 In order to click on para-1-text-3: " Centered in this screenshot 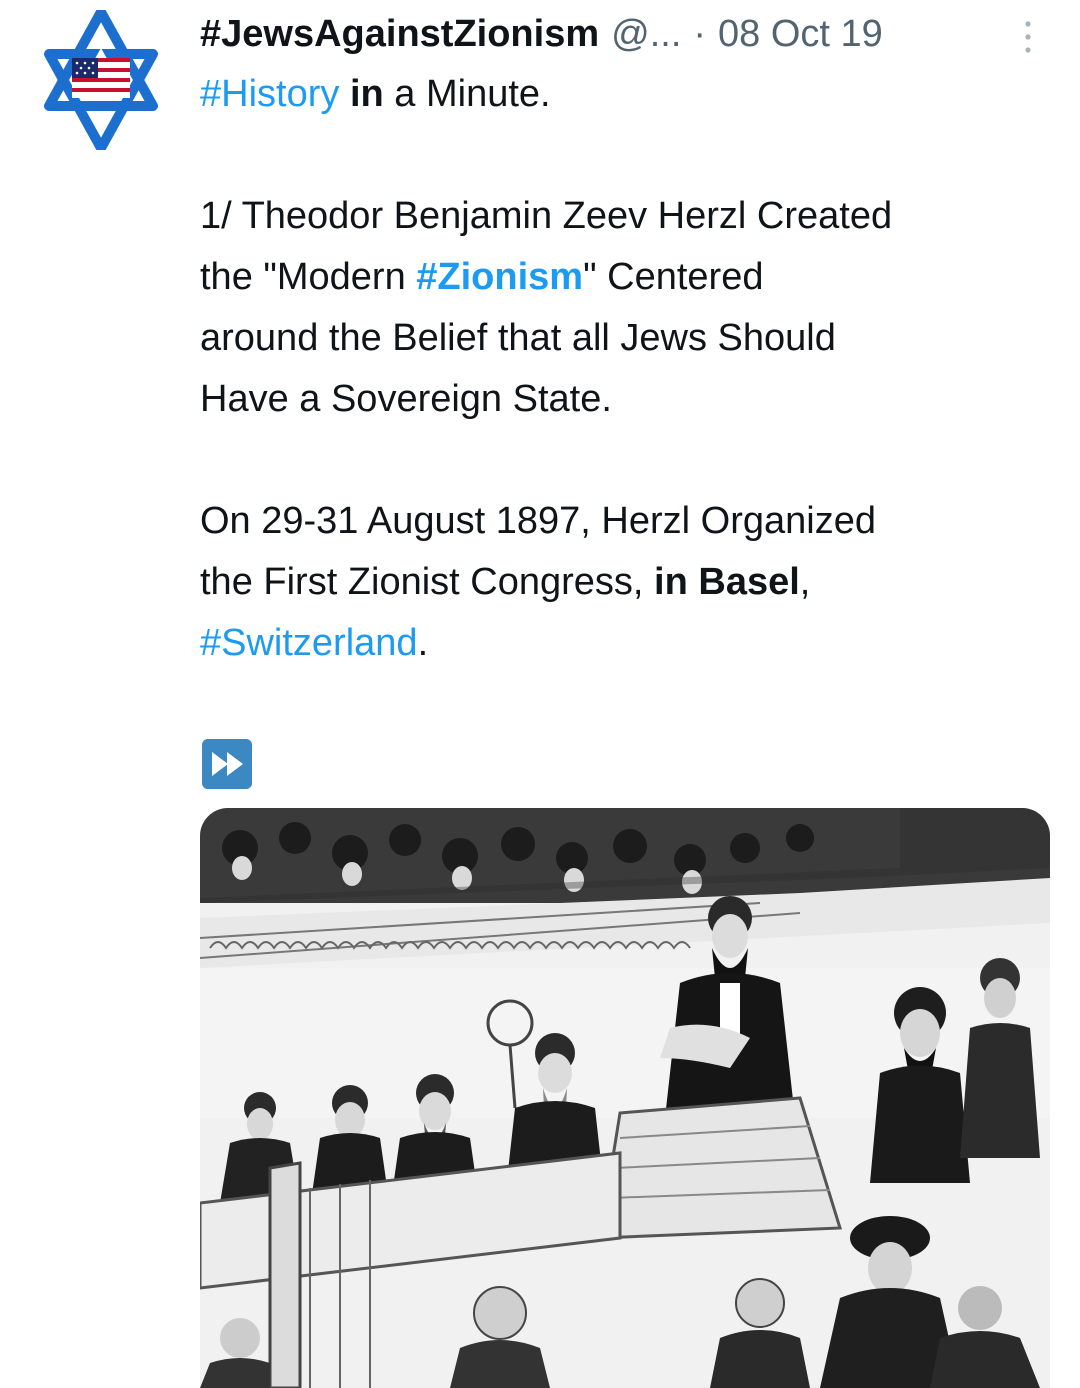, I will do `click(673, 277)`.